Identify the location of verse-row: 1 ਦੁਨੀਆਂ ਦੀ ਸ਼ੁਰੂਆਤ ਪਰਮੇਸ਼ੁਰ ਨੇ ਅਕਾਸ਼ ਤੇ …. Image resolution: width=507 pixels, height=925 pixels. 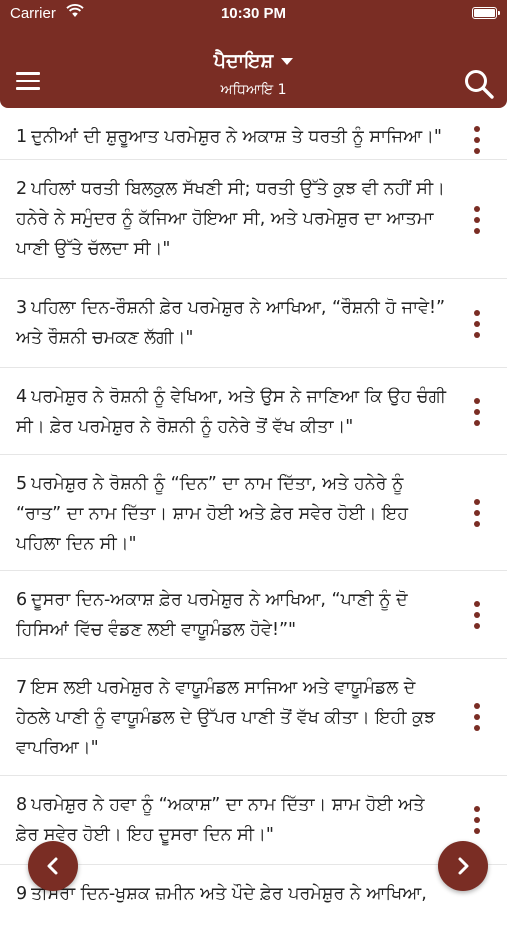
(253, 134).